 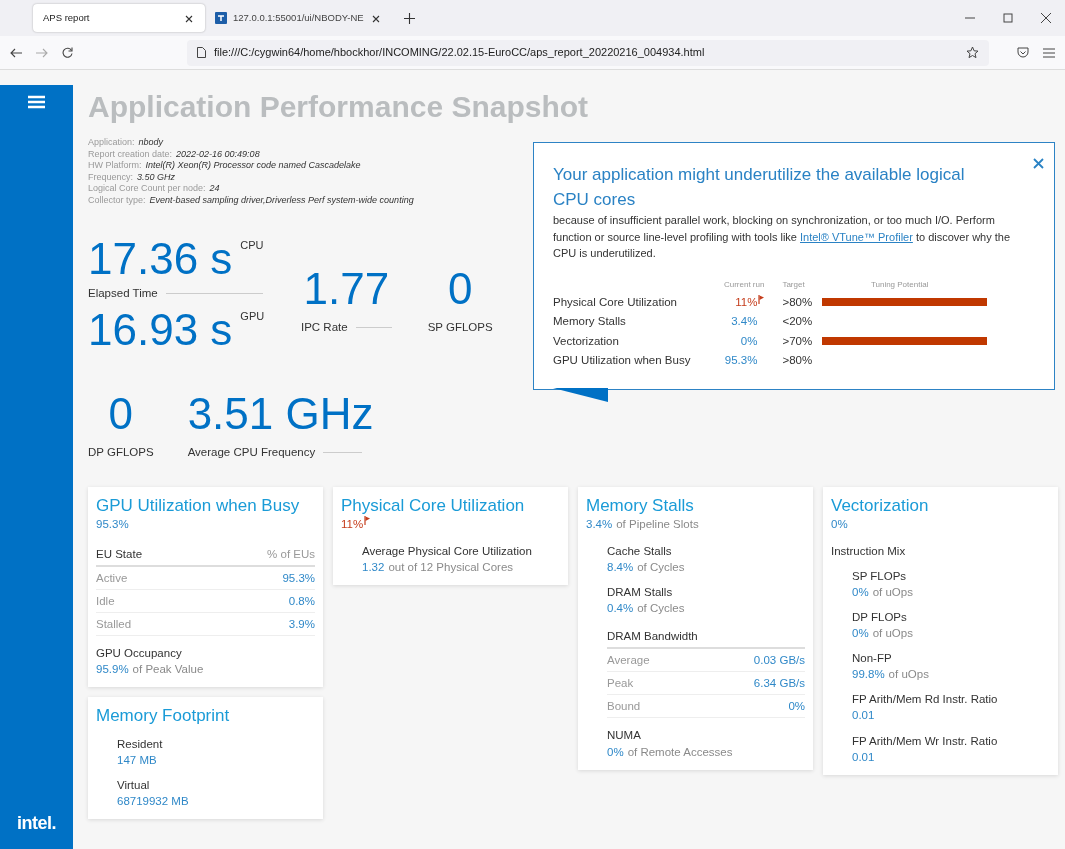 What do you see at coordinates (868, 550) in the screenshot?
I see `section-heading: Instruction Mix` at bounding box center [868, 550].